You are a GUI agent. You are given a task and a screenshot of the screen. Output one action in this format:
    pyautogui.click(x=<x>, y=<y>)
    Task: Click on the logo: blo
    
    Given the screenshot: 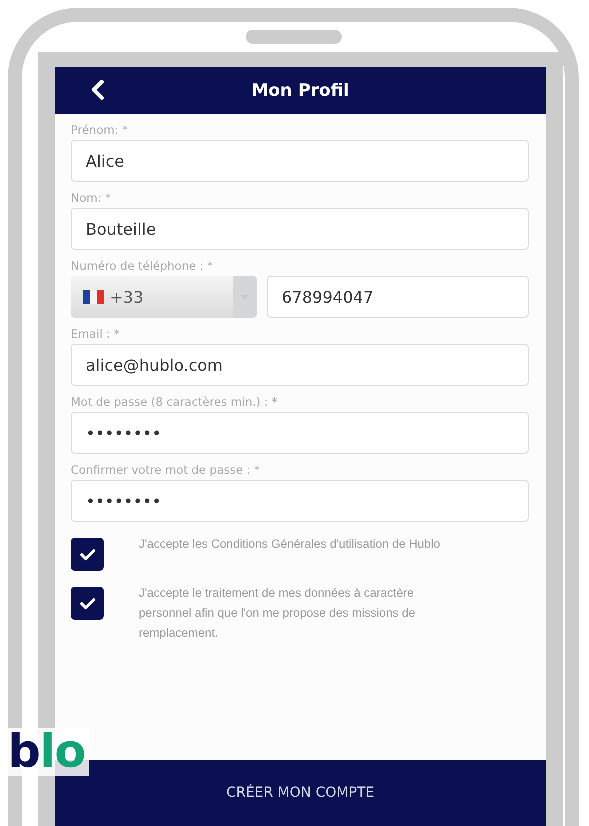 What is the action you would take?
    pyautogui.click(x=49, y=752)
    